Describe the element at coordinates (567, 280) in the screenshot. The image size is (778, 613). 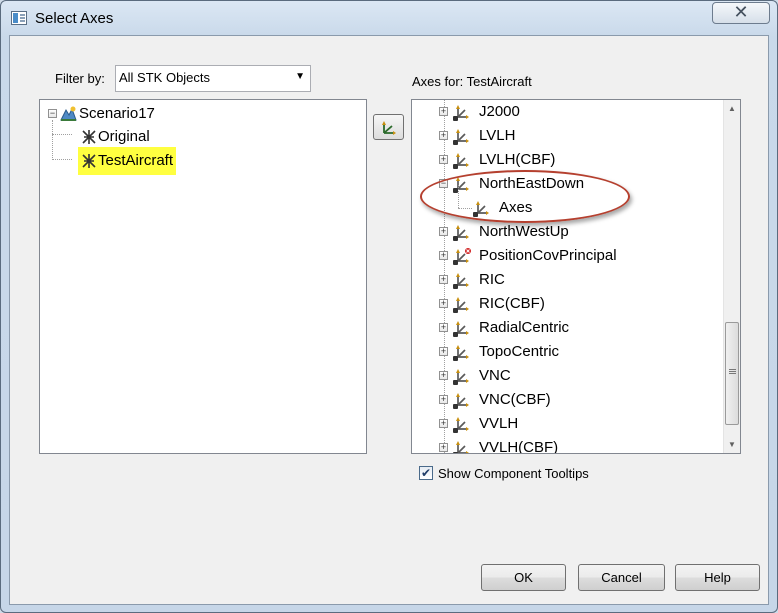
I see `axes-tree-node: + RIC` at that location.